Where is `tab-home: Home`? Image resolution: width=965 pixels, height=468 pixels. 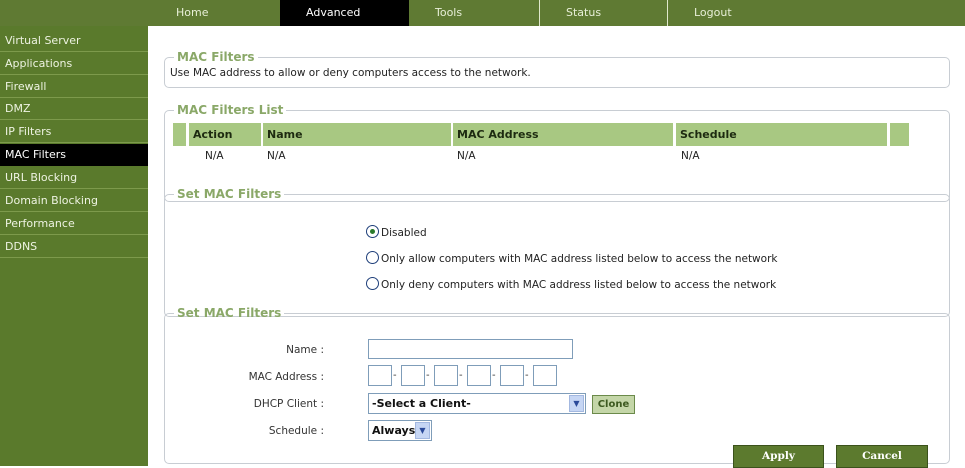
tab-home: Home is located at coordinates (215, 13).